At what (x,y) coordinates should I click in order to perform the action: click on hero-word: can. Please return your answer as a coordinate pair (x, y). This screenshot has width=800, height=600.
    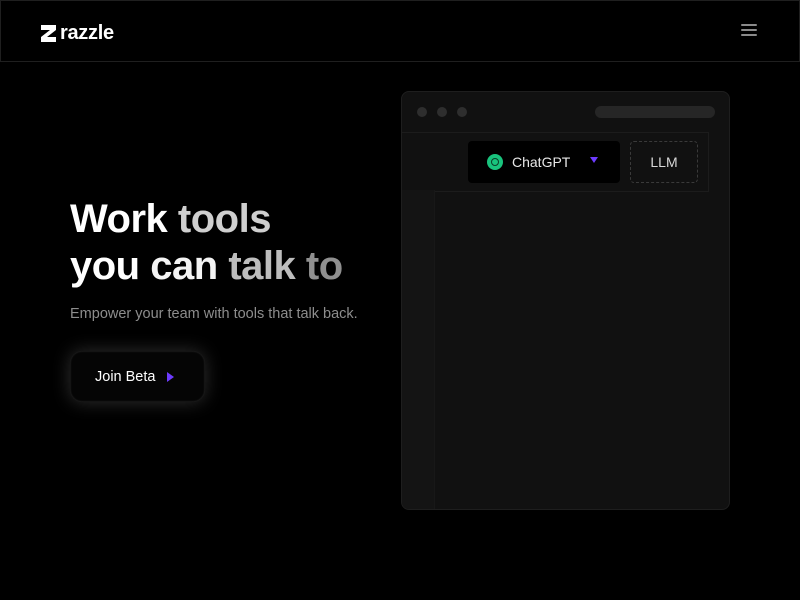
    Looking at the image, I should click on (184, 266).